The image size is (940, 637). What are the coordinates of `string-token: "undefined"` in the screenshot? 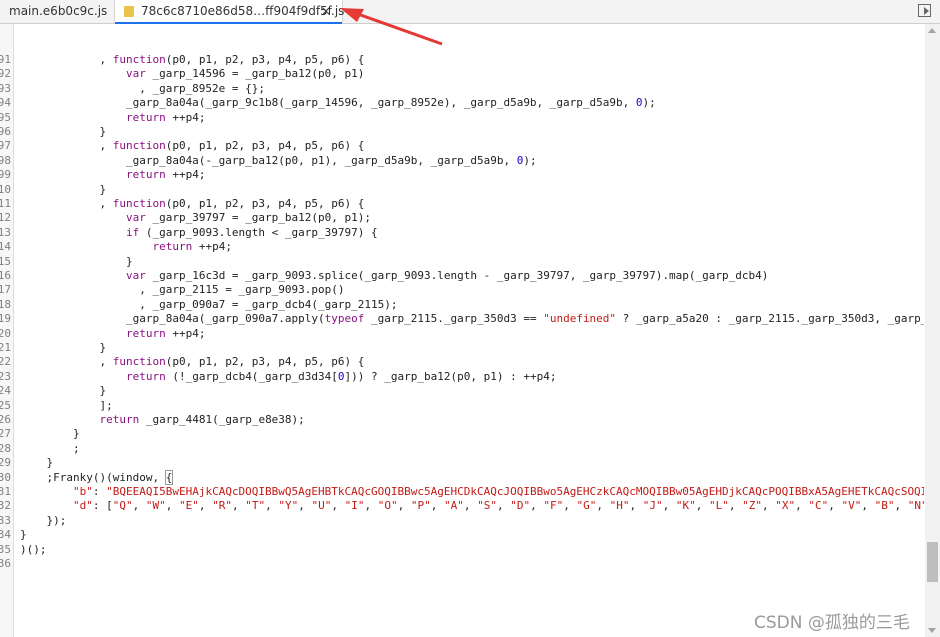 It's located at (580, 319).